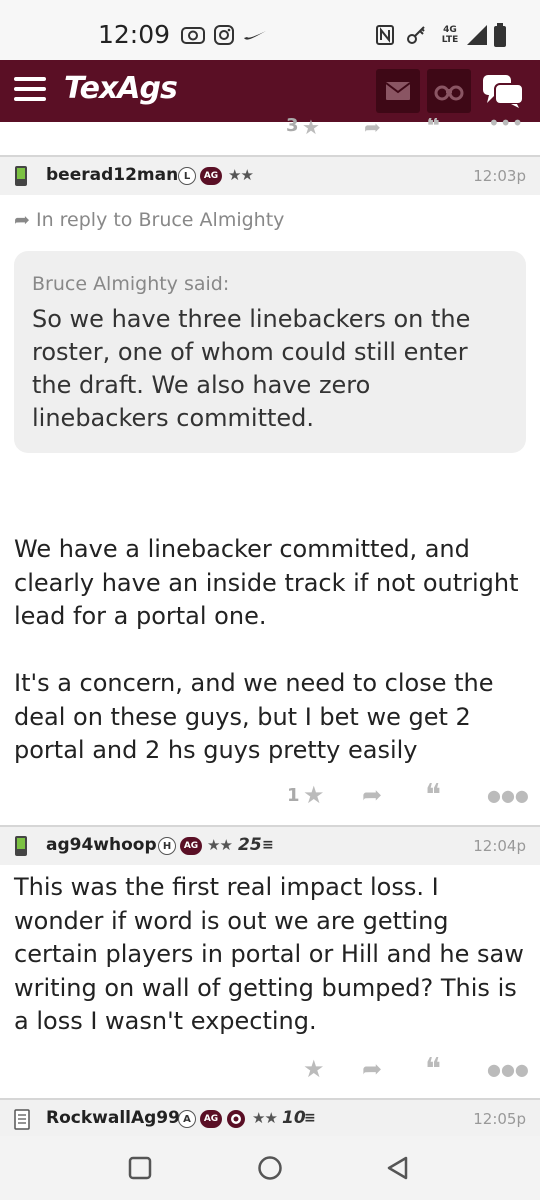 This screenshot has width=540, height=1200. I want to click on watchlist-button, so click(449, 91).